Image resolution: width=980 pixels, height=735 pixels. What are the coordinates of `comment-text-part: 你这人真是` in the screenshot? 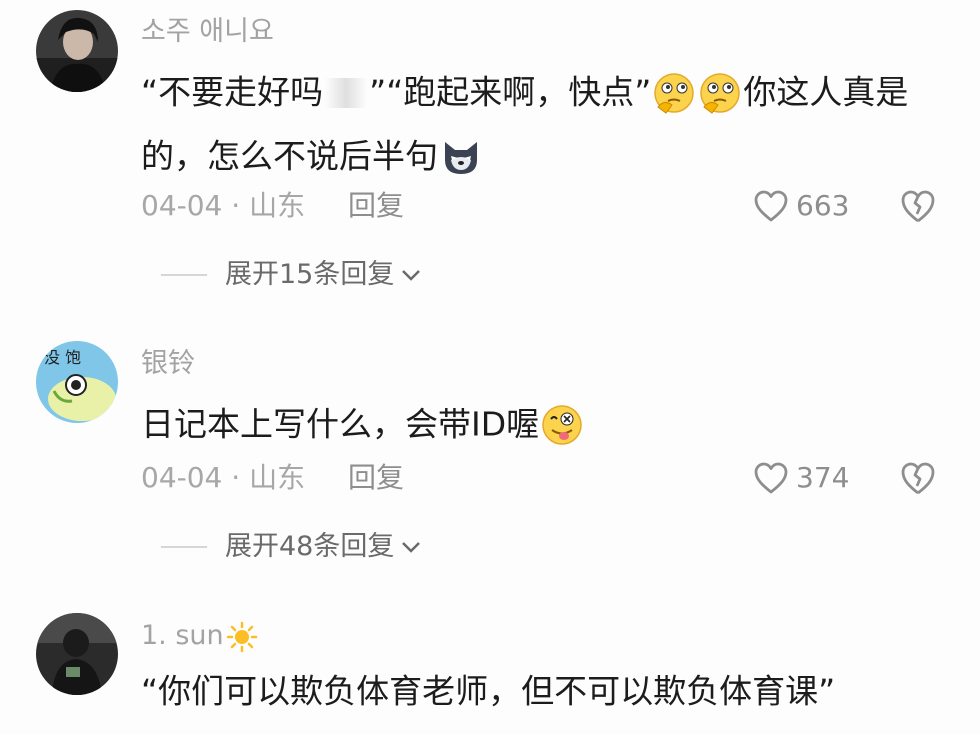 It's located at (826, 92).